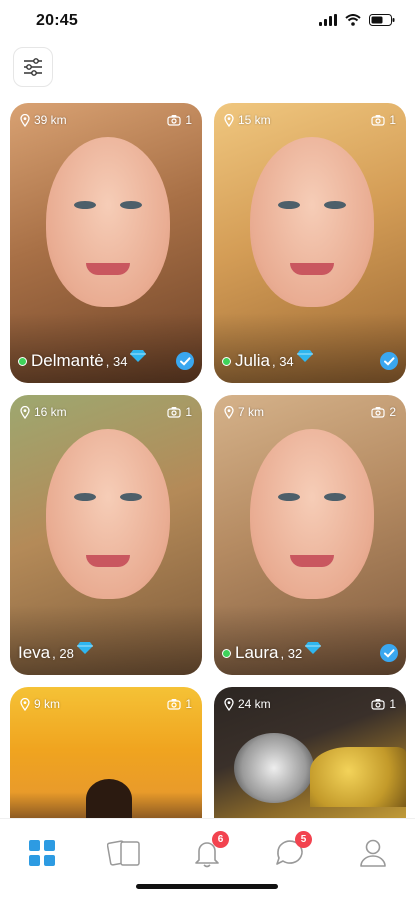 The height and width of the screenshot is (900, 415). What do you see at coordinates (207, 22) in the screenshot?
I see `status-bar: 20:45` at bounding box center [207, 22].